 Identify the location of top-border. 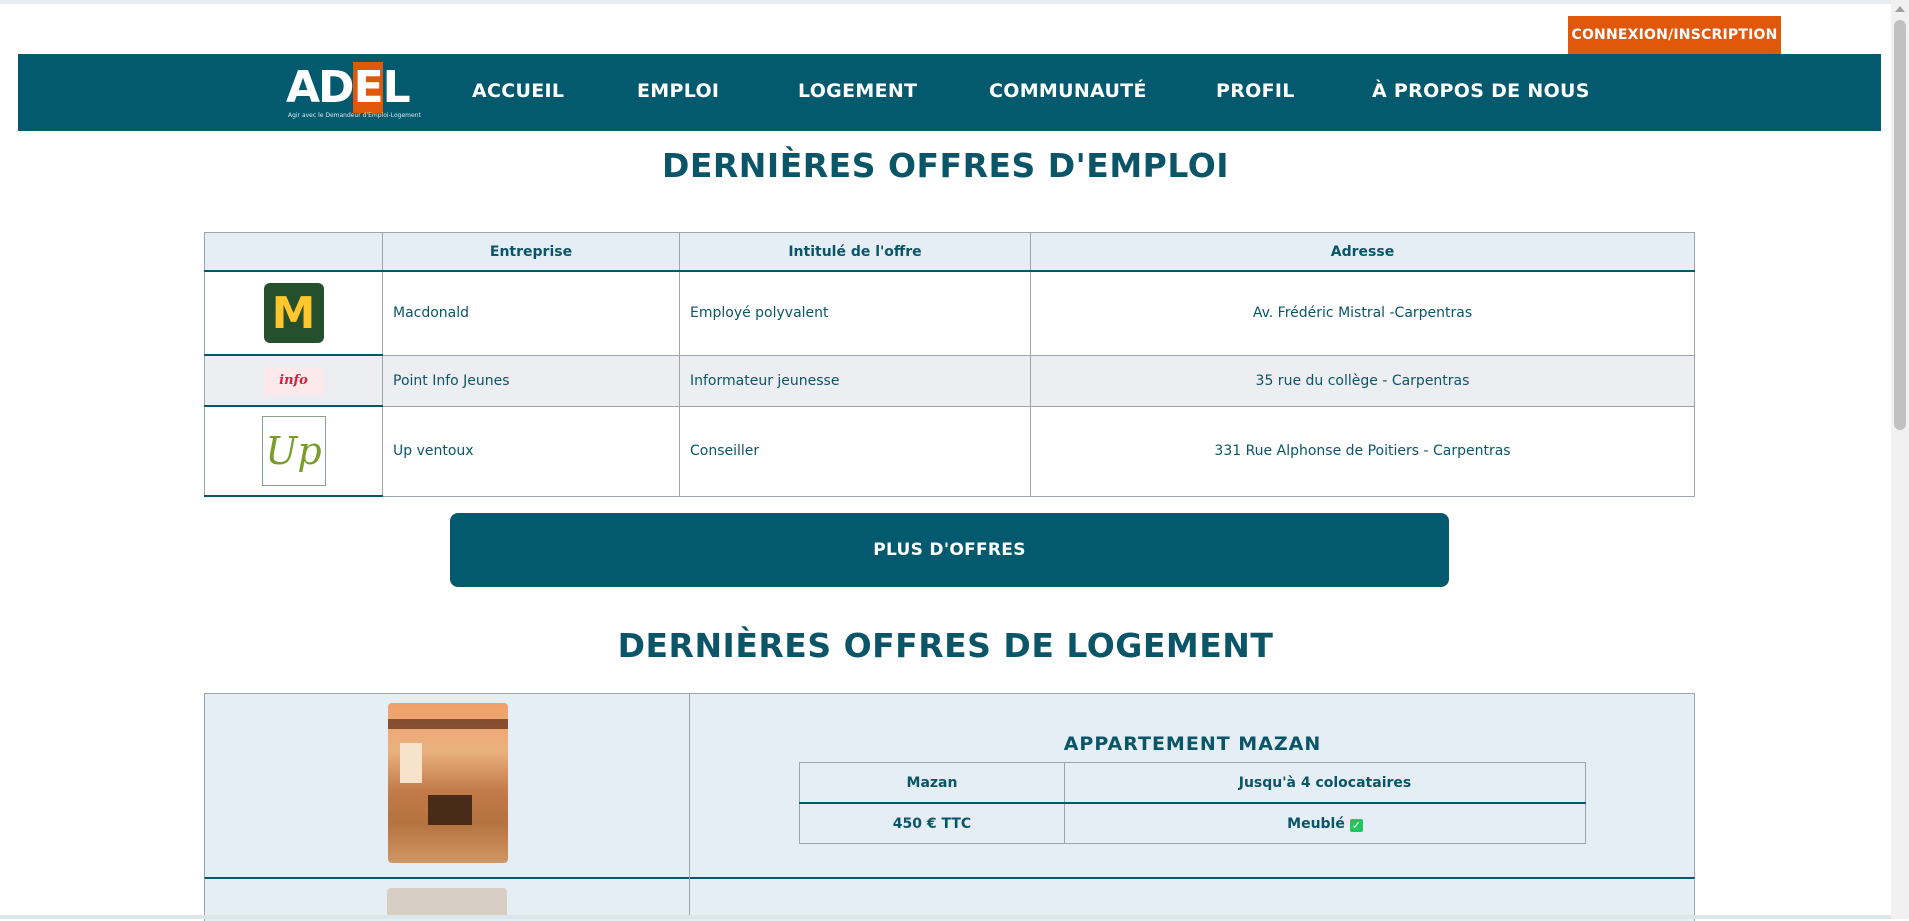
(954, 2).